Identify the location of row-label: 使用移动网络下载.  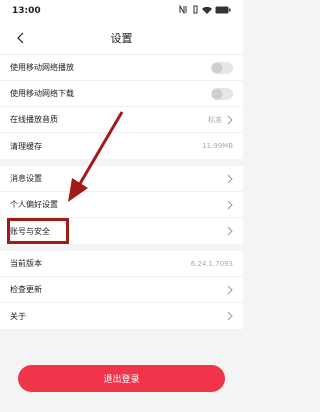
(42, 93).